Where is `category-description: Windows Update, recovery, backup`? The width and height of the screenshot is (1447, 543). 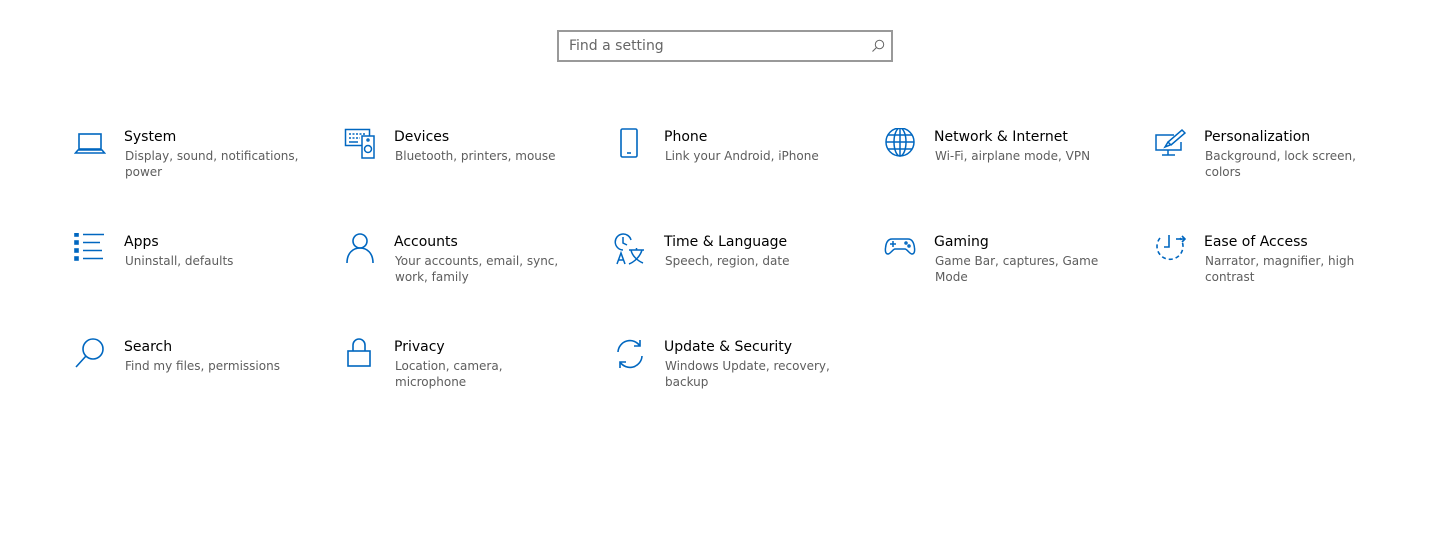
category-description: Windows Update, recovery, backup is located at coordinates (747, 374).